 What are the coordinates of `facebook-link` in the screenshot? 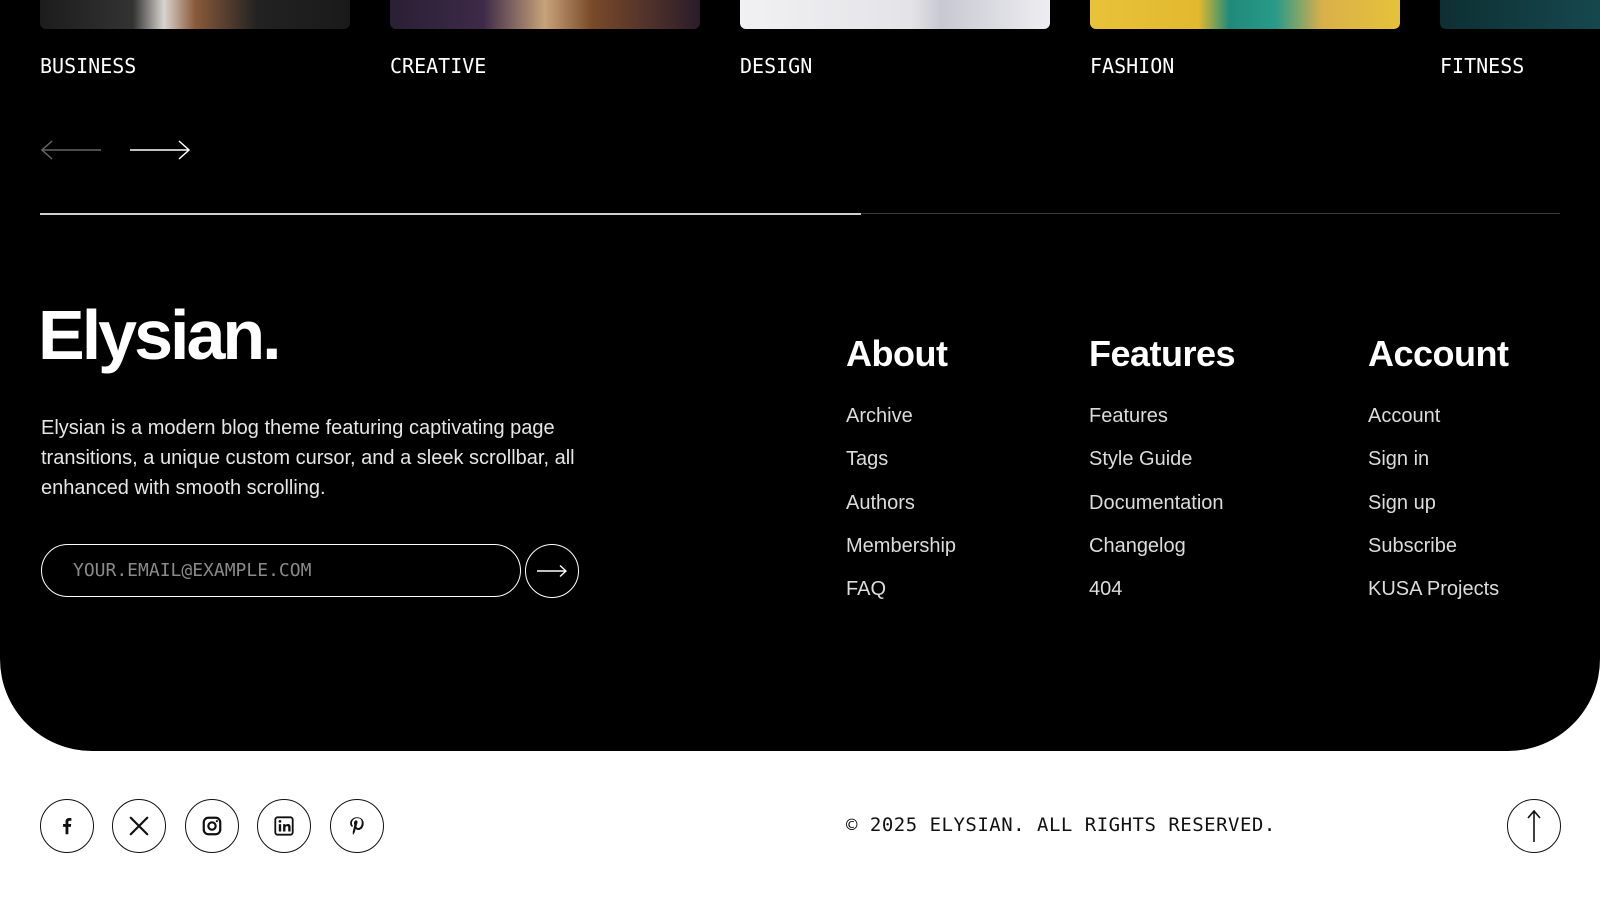 It's located at (67, 826).